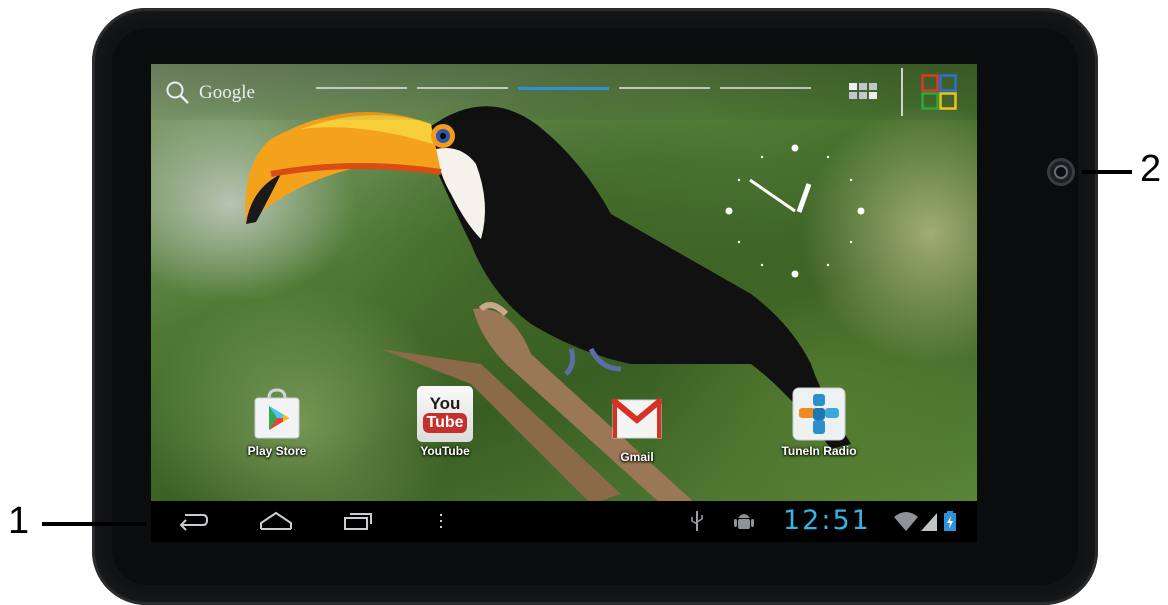 This screenshot has height=605, width=1168. I want to click on gmail-icon, so click(637, 418).